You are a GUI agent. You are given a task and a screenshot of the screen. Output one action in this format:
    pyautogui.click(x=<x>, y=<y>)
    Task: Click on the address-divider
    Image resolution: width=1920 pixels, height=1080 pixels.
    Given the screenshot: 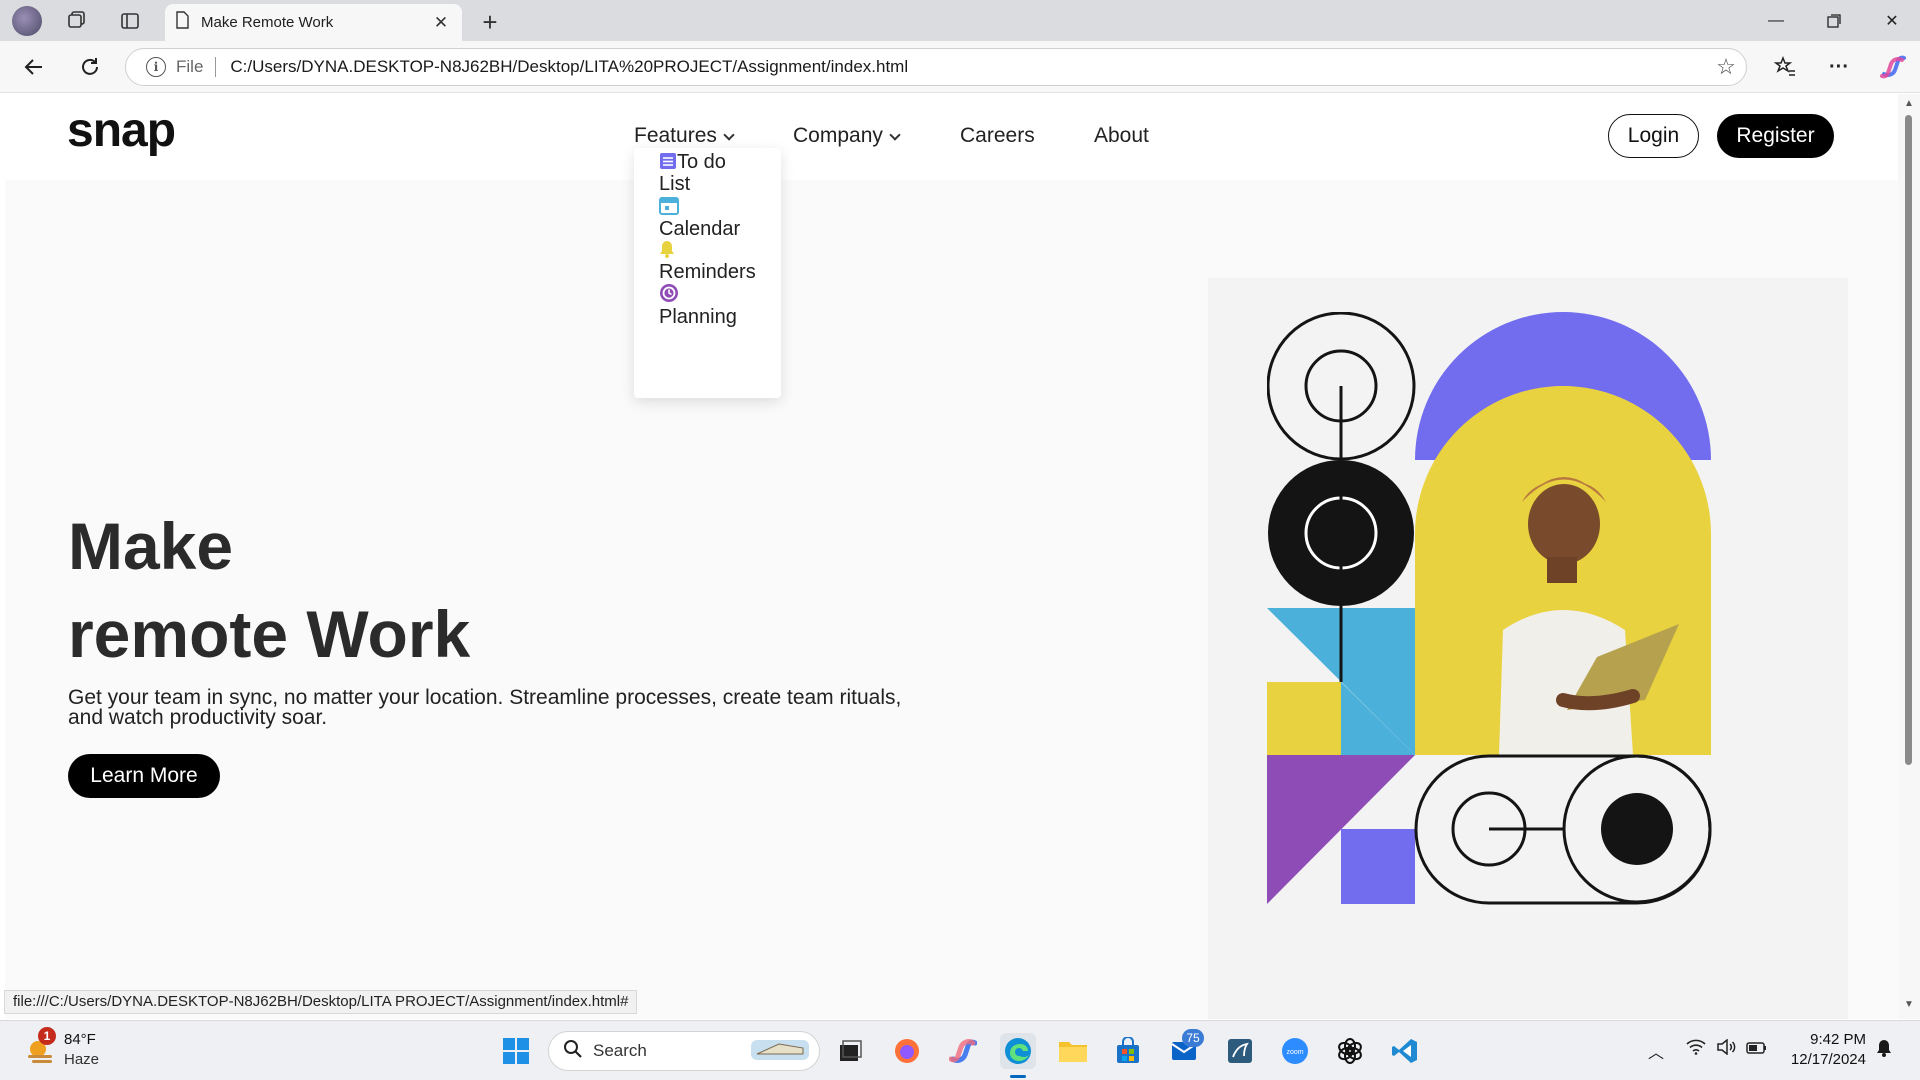 What is the action you would take?
    pyautogui.click(x=216, y=67)
    